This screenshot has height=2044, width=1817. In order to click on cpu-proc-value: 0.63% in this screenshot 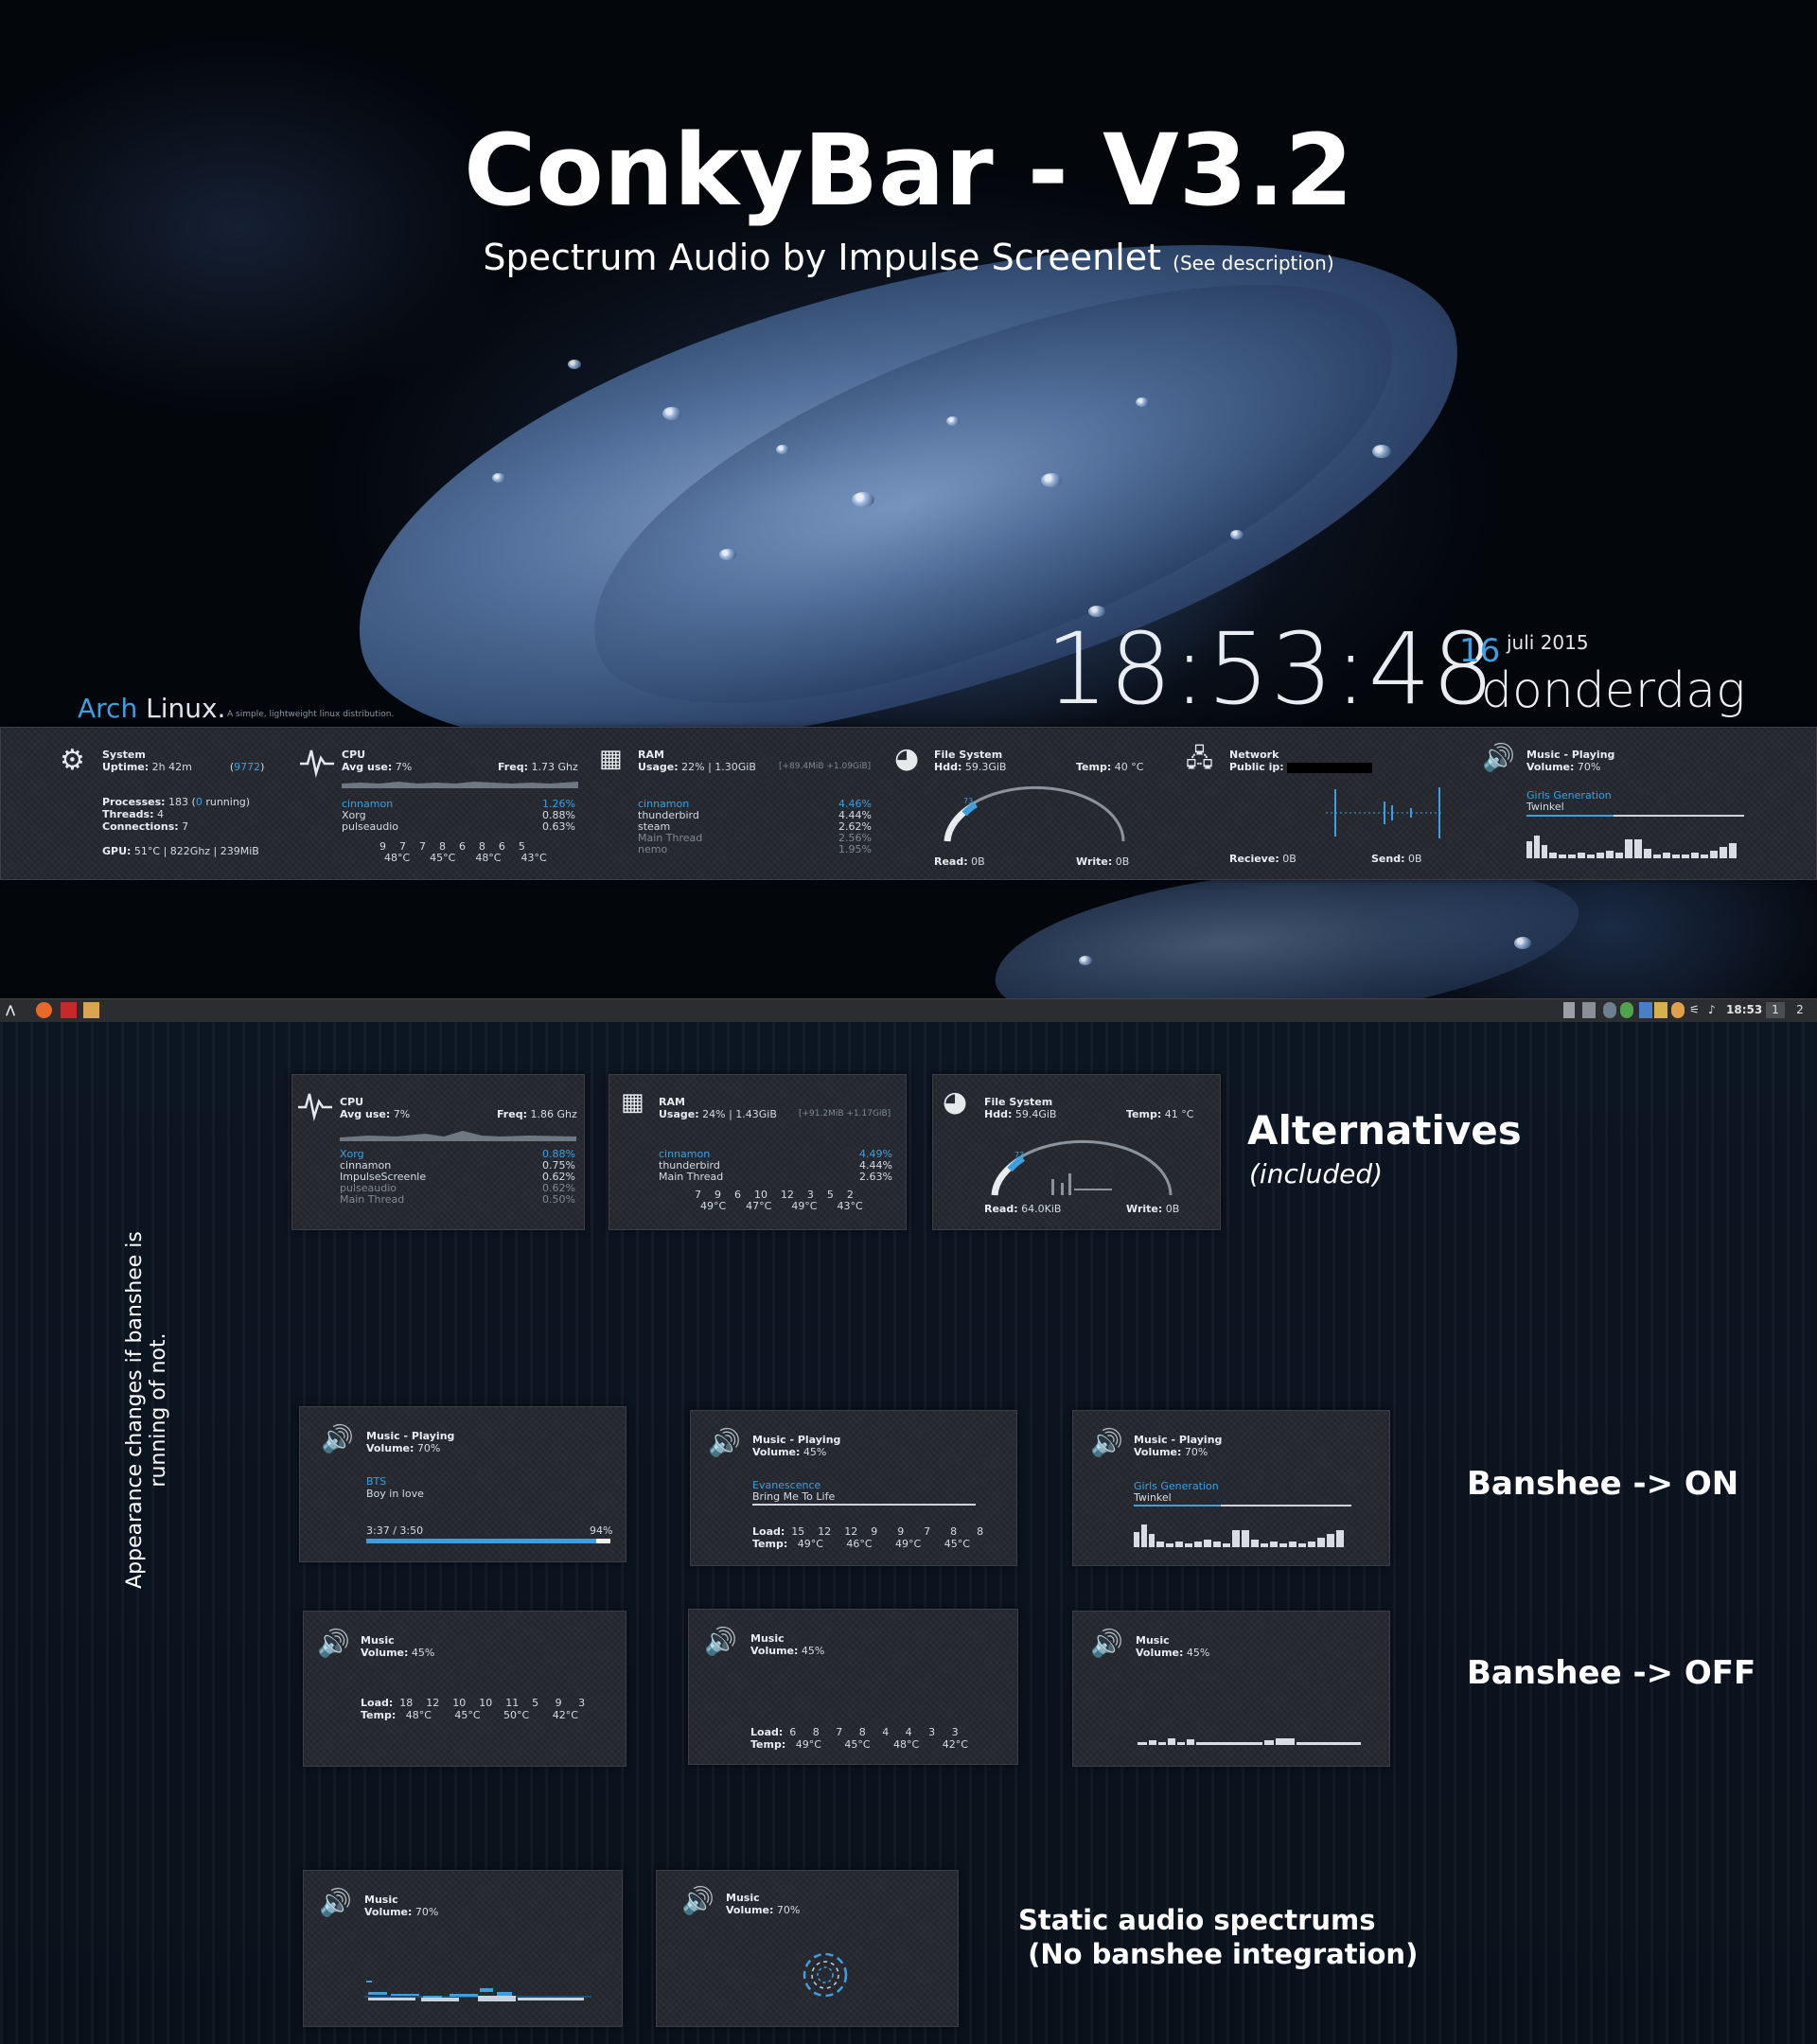, I will do `click(558, 826)`.